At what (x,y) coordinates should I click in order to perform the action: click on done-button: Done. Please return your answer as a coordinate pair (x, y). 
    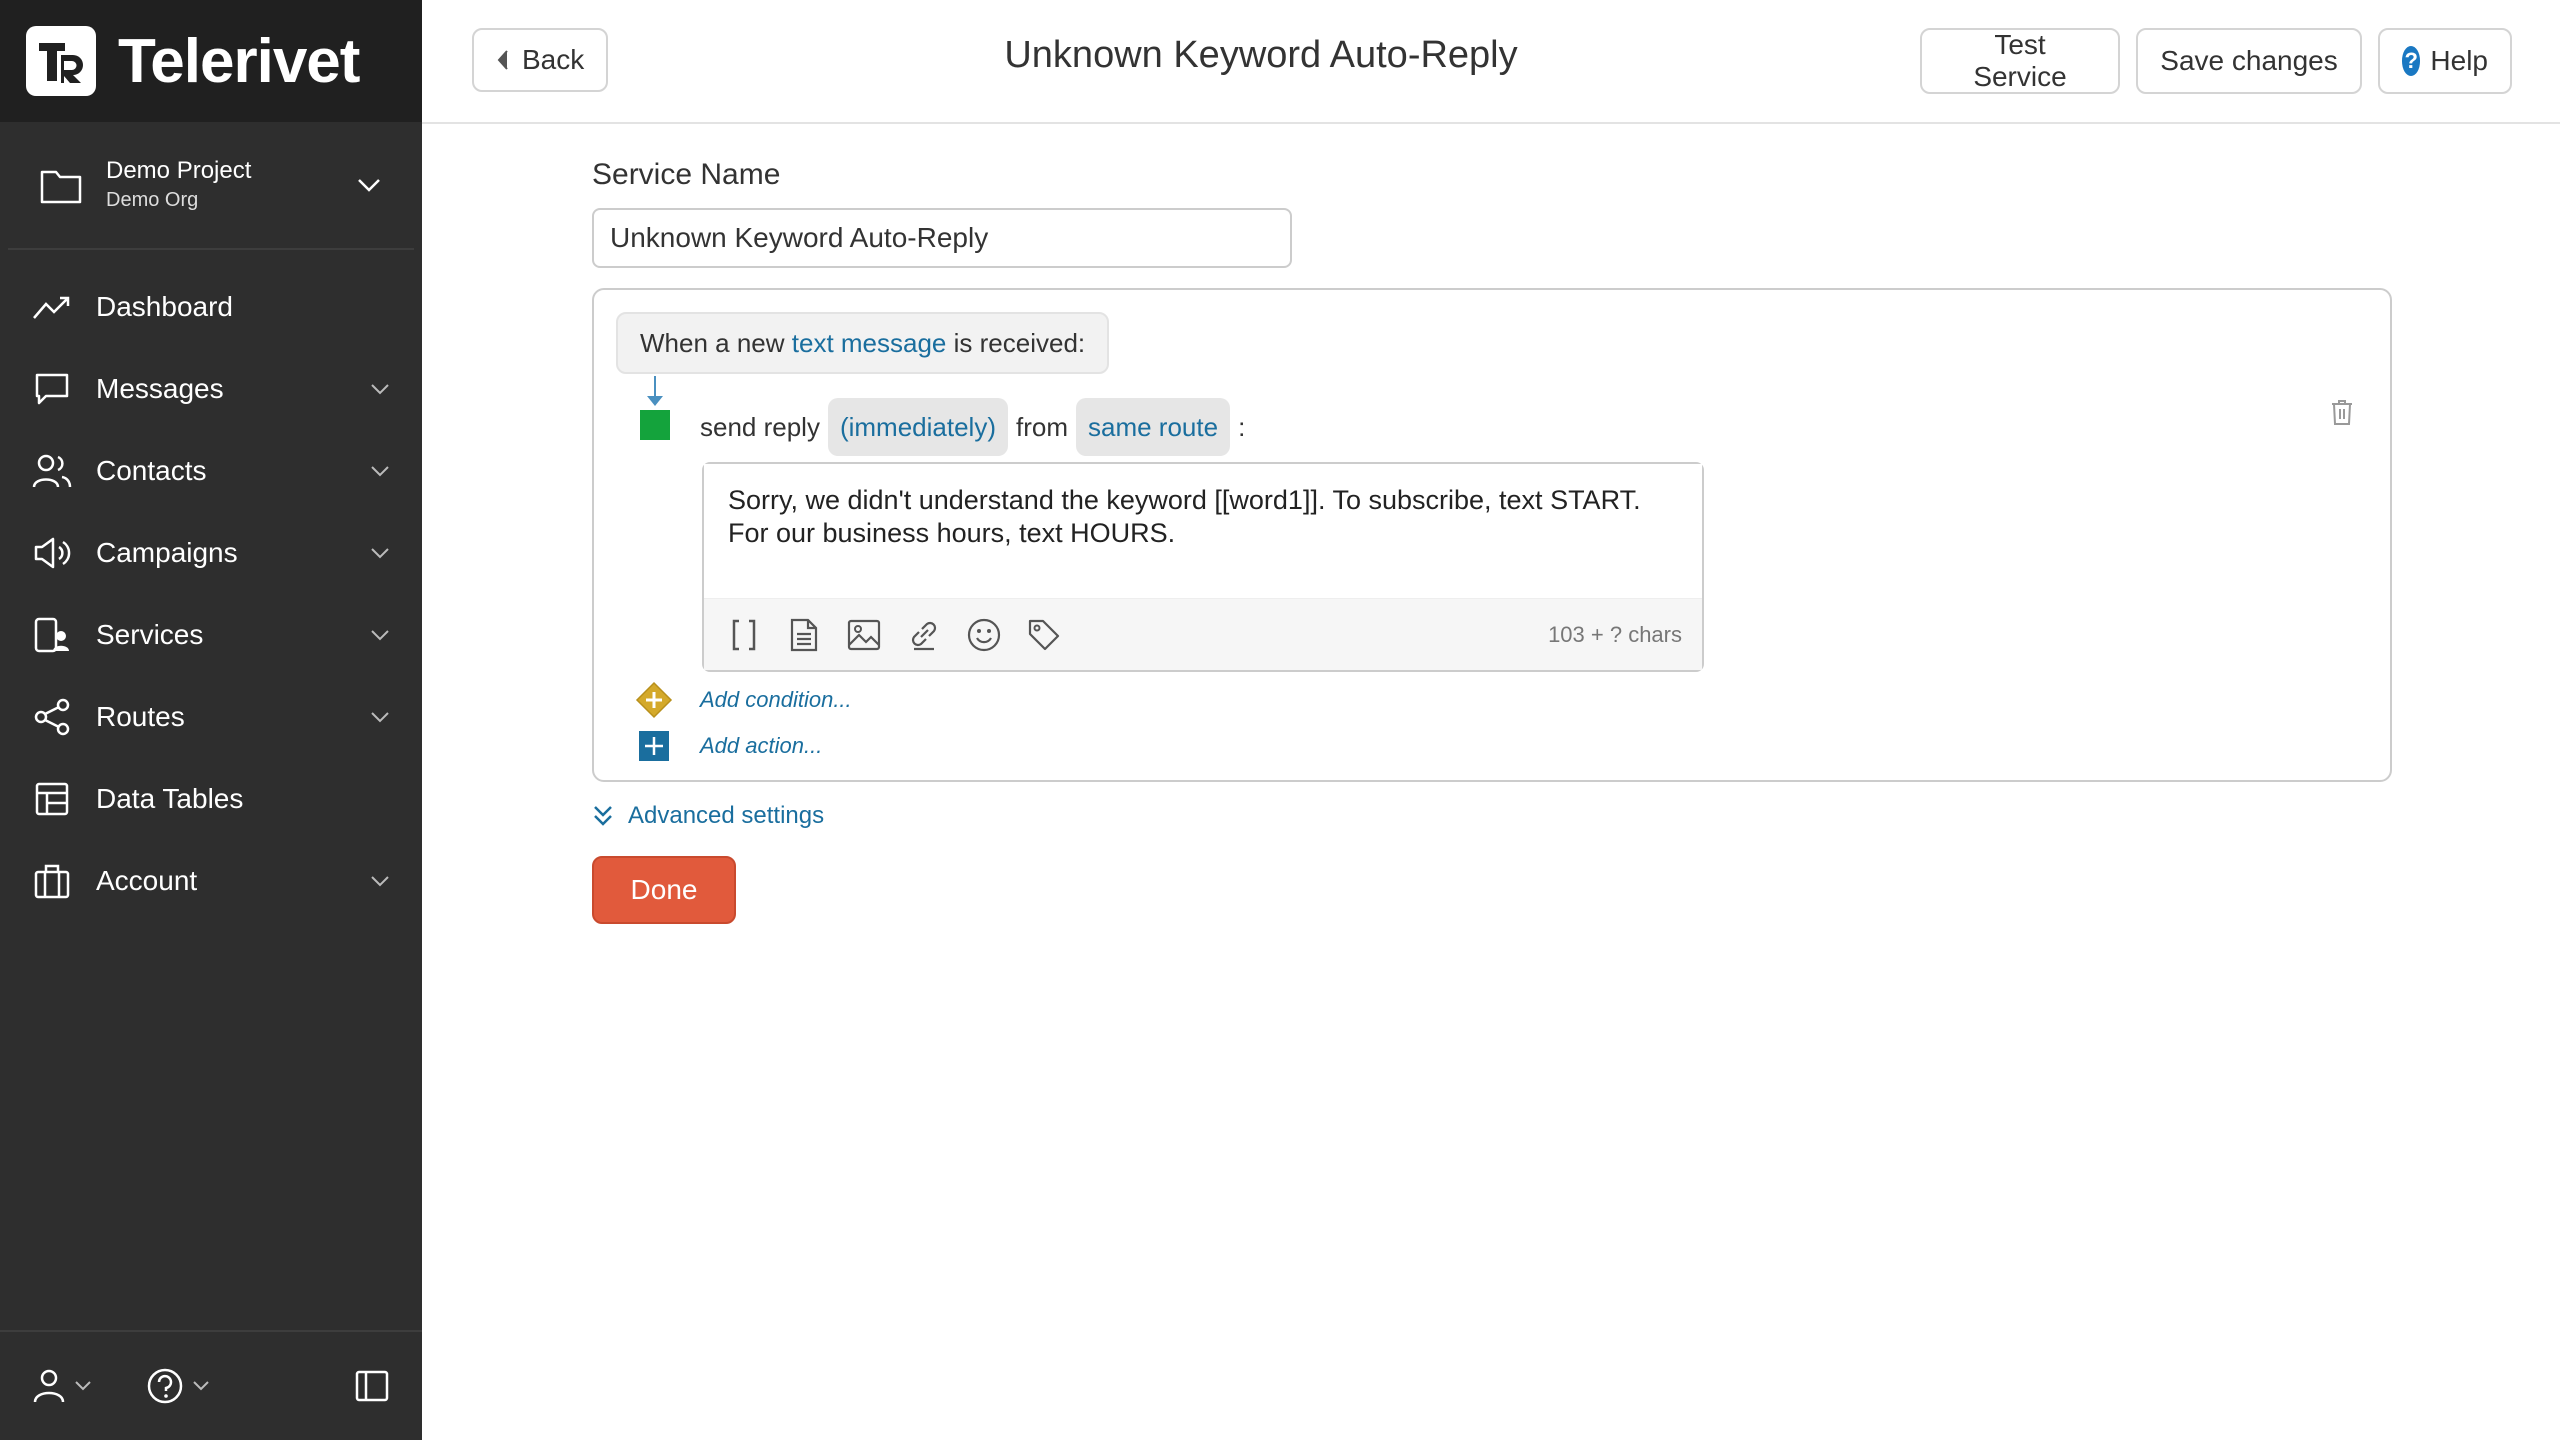
    Looking at the image, I should click on (664, 890).